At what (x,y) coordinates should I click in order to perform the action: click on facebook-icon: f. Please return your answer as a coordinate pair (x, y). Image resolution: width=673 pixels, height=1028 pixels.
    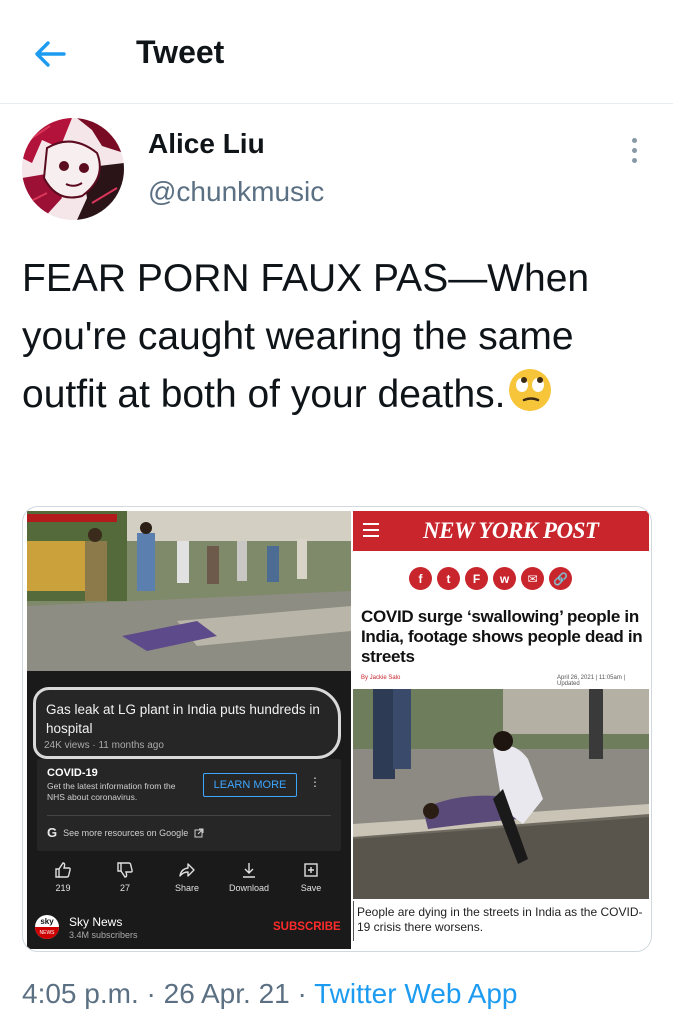
    Looking at the image, I should click on (420, 578).